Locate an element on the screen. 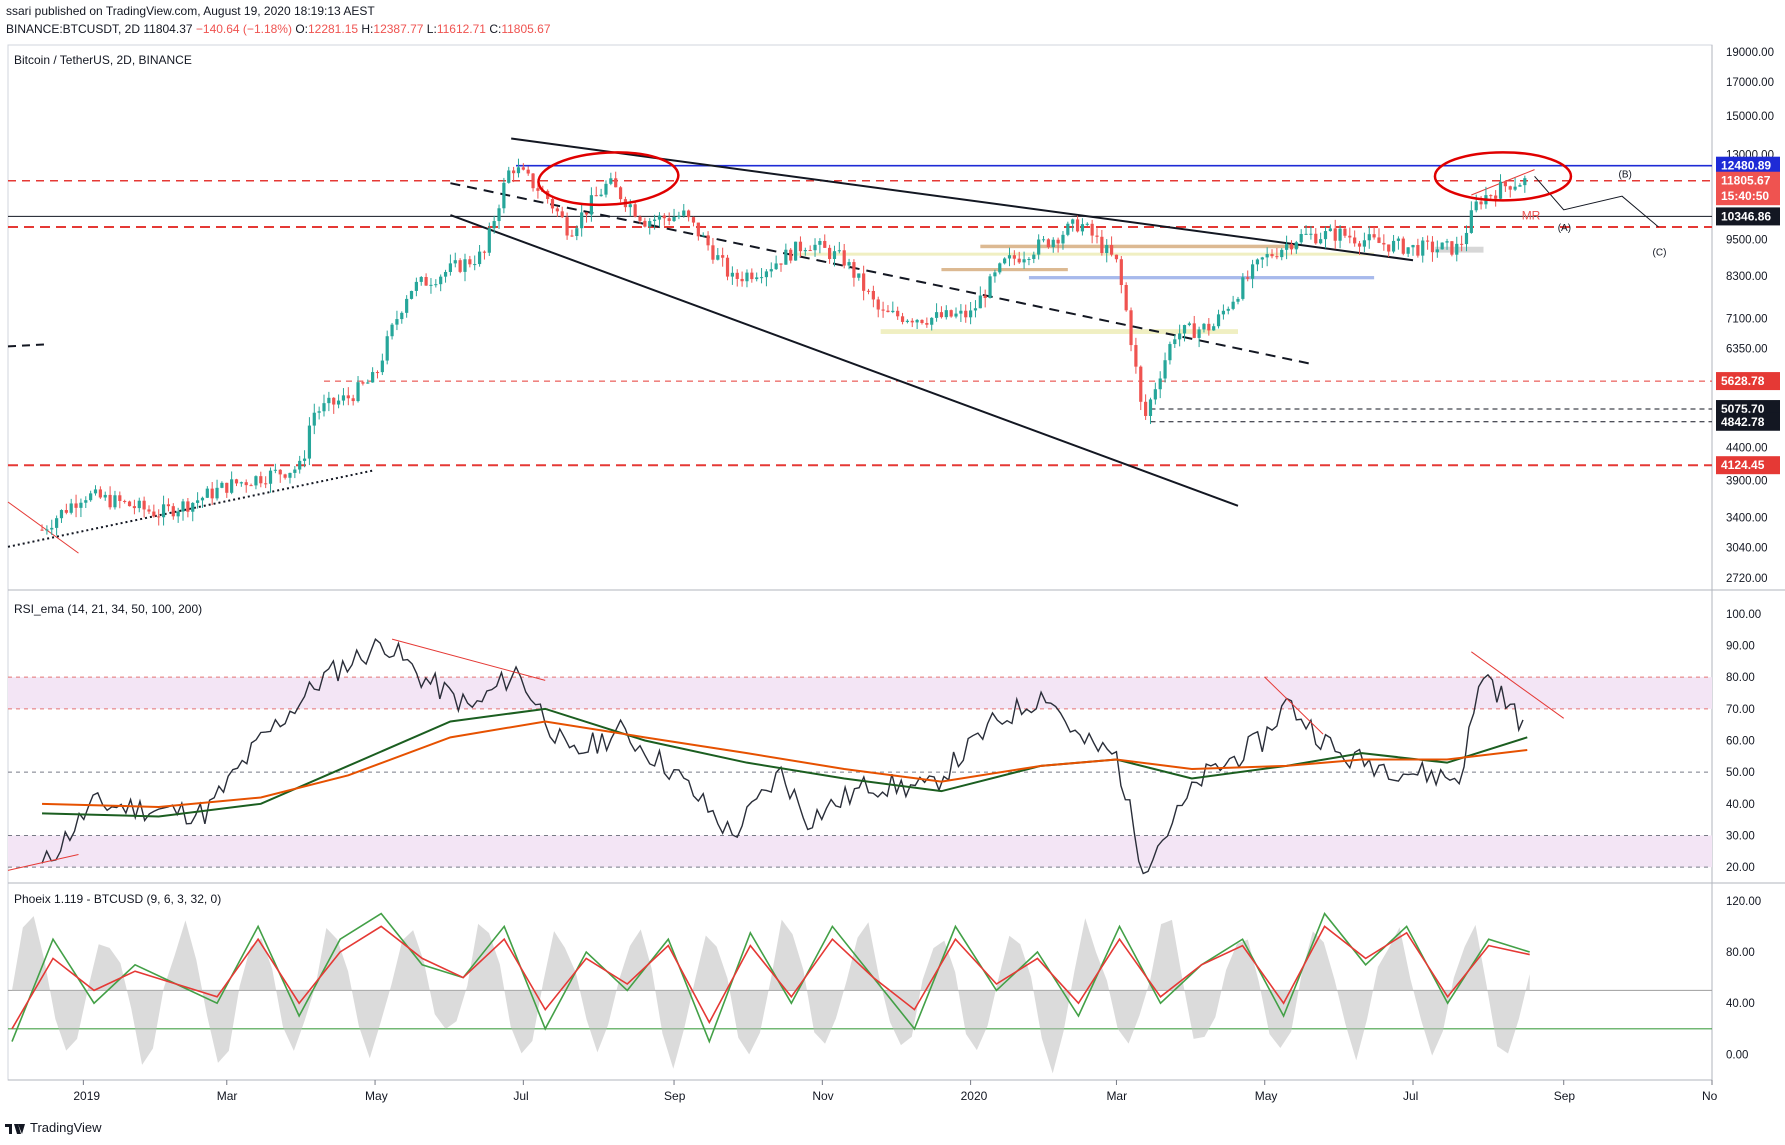  pane-title-price: Bitcoin / TetherUS, 2D, BINANCE is located at coordinates (103, 60).